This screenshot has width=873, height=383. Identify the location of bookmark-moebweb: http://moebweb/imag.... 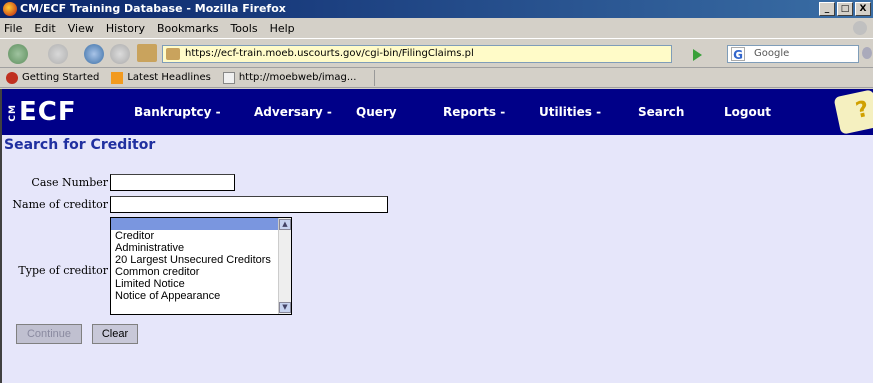
(289, 77).